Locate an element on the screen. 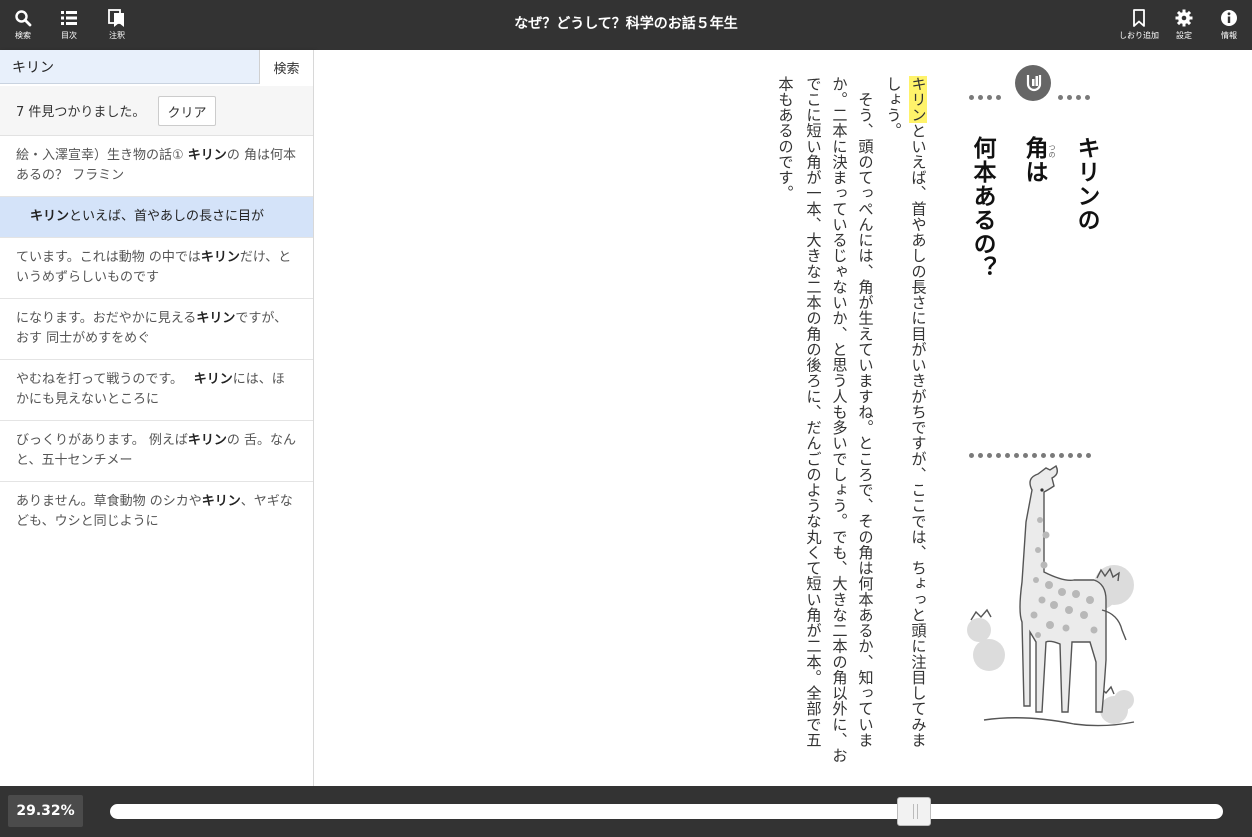 The height and width of the screenshot is (837, 1252). list-icon is located at coordinates (69, 18).